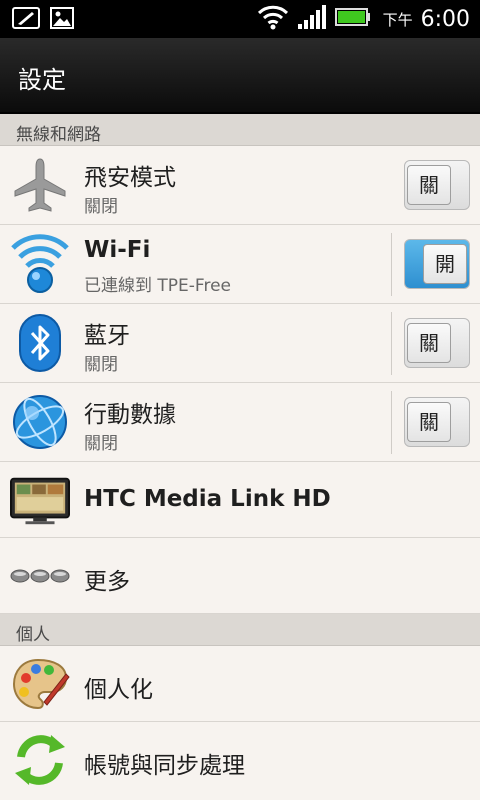 The image size is (480, 800). What do you see at coordinates (58, 135) in the screenshot?
I see `section-header-label: 無線和網路` at bounding box center [58, 135].